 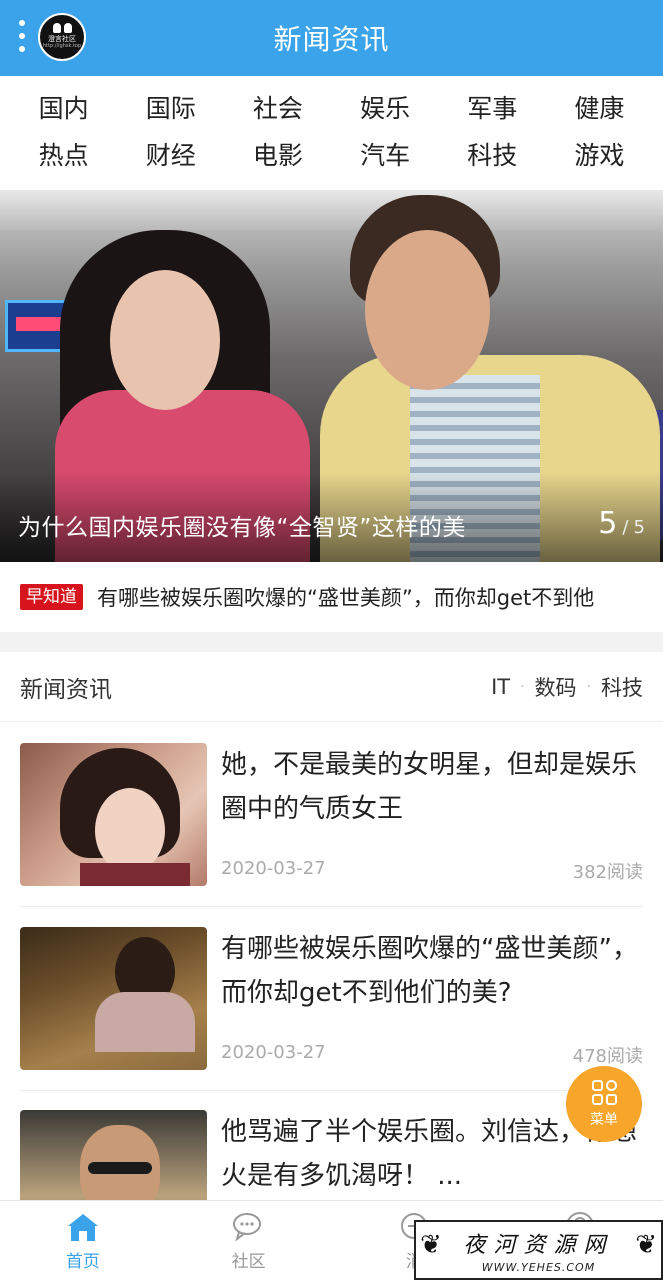 What do you see at coordinates (427, 310) in the screenshot?
I see `banner-image-man-face` at bounding box center [427, 310].